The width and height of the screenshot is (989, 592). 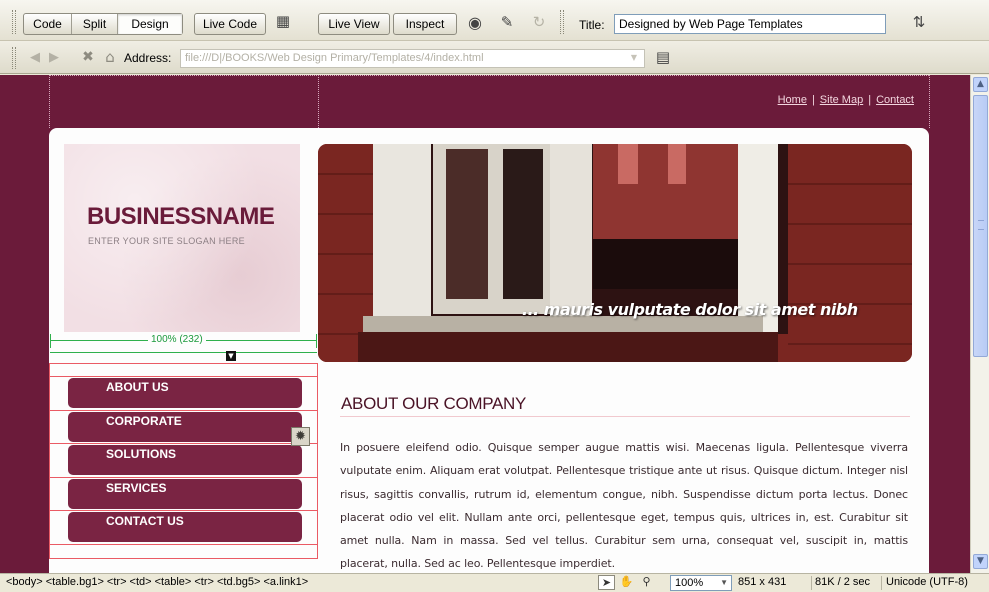 I want to click on status-tools: ➤ ✋ ⚲, so click(x=633, y=582).